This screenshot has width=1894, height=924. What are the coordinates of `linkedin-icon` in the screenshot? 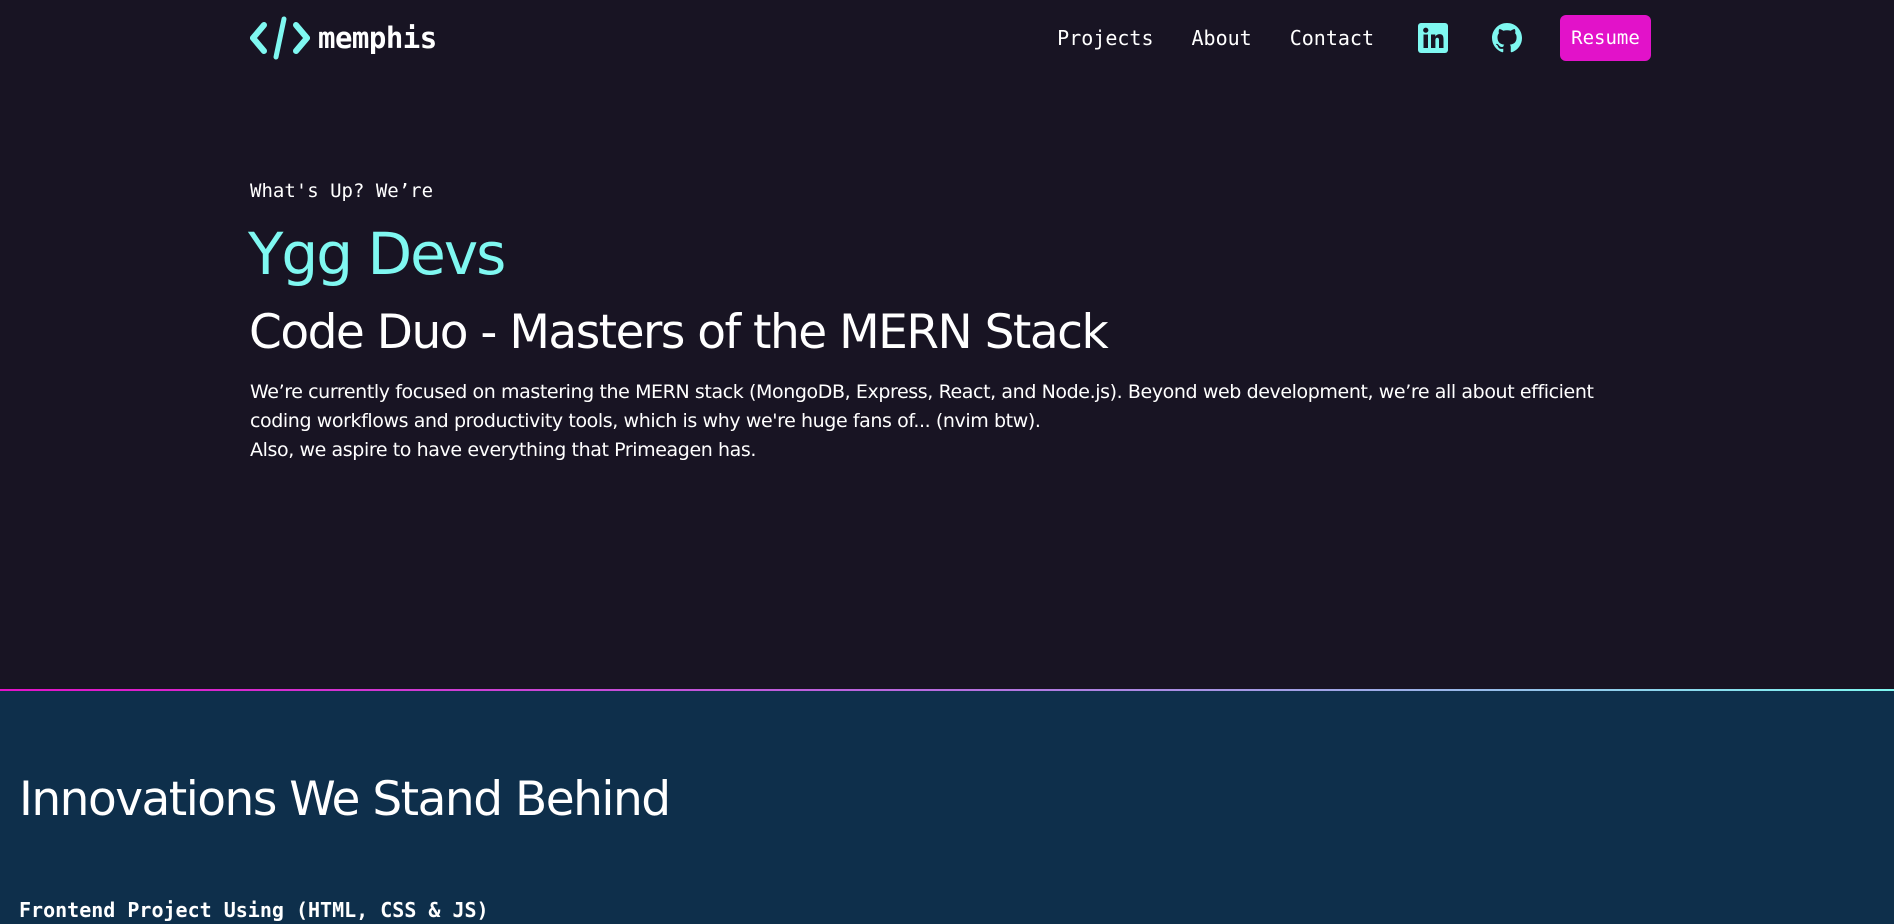 It's located at (1433, 38).